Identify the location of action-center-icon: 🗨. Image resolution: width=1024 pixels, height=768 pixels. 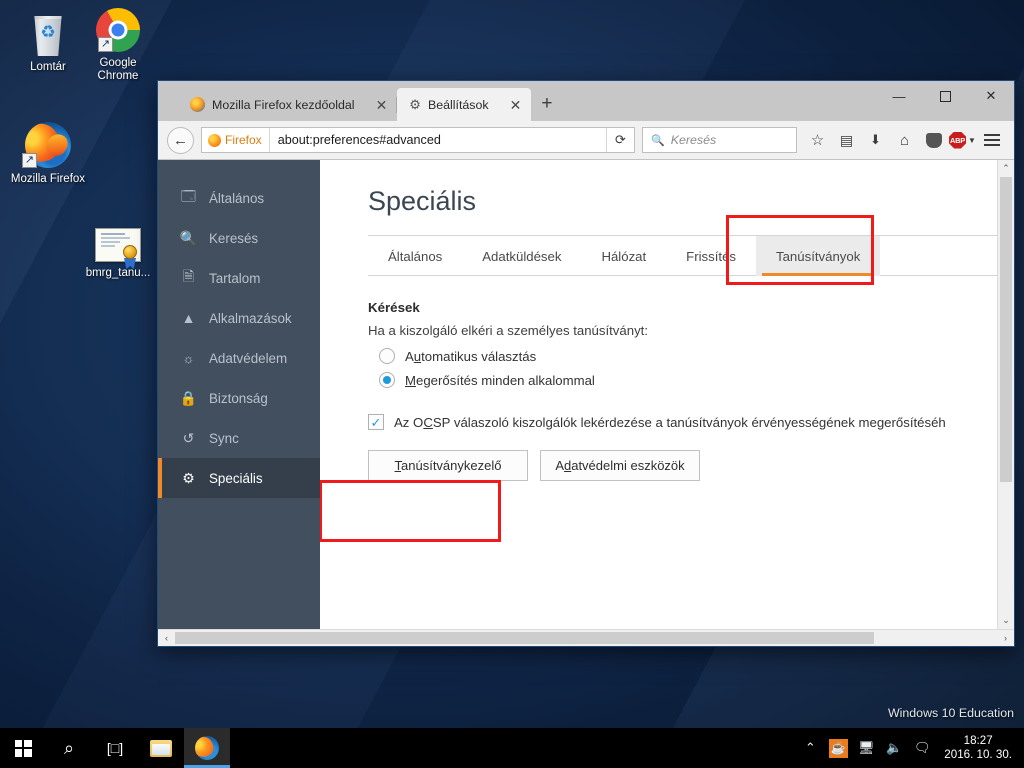
(922, 748).